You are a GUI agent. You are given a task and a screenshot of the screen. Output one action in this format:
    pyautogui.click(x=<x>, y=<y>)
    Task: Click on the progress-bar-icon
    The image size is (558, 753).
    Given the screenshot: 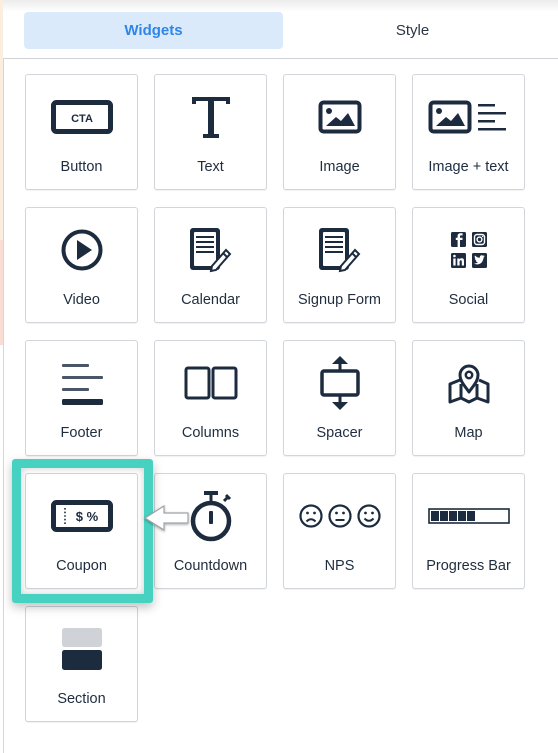 What is the action you would take?
    pyautogui.click(x=468, y=516)
    